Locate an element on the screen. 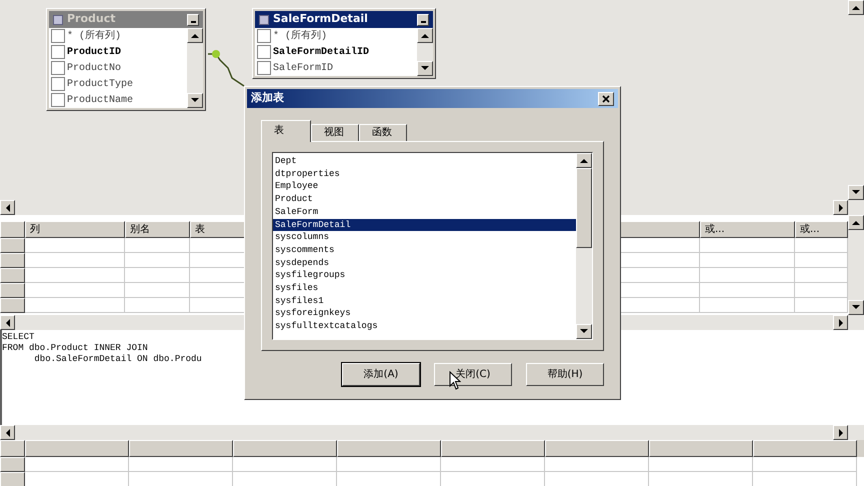  table-title: Product is located at coordinates (92, 19).